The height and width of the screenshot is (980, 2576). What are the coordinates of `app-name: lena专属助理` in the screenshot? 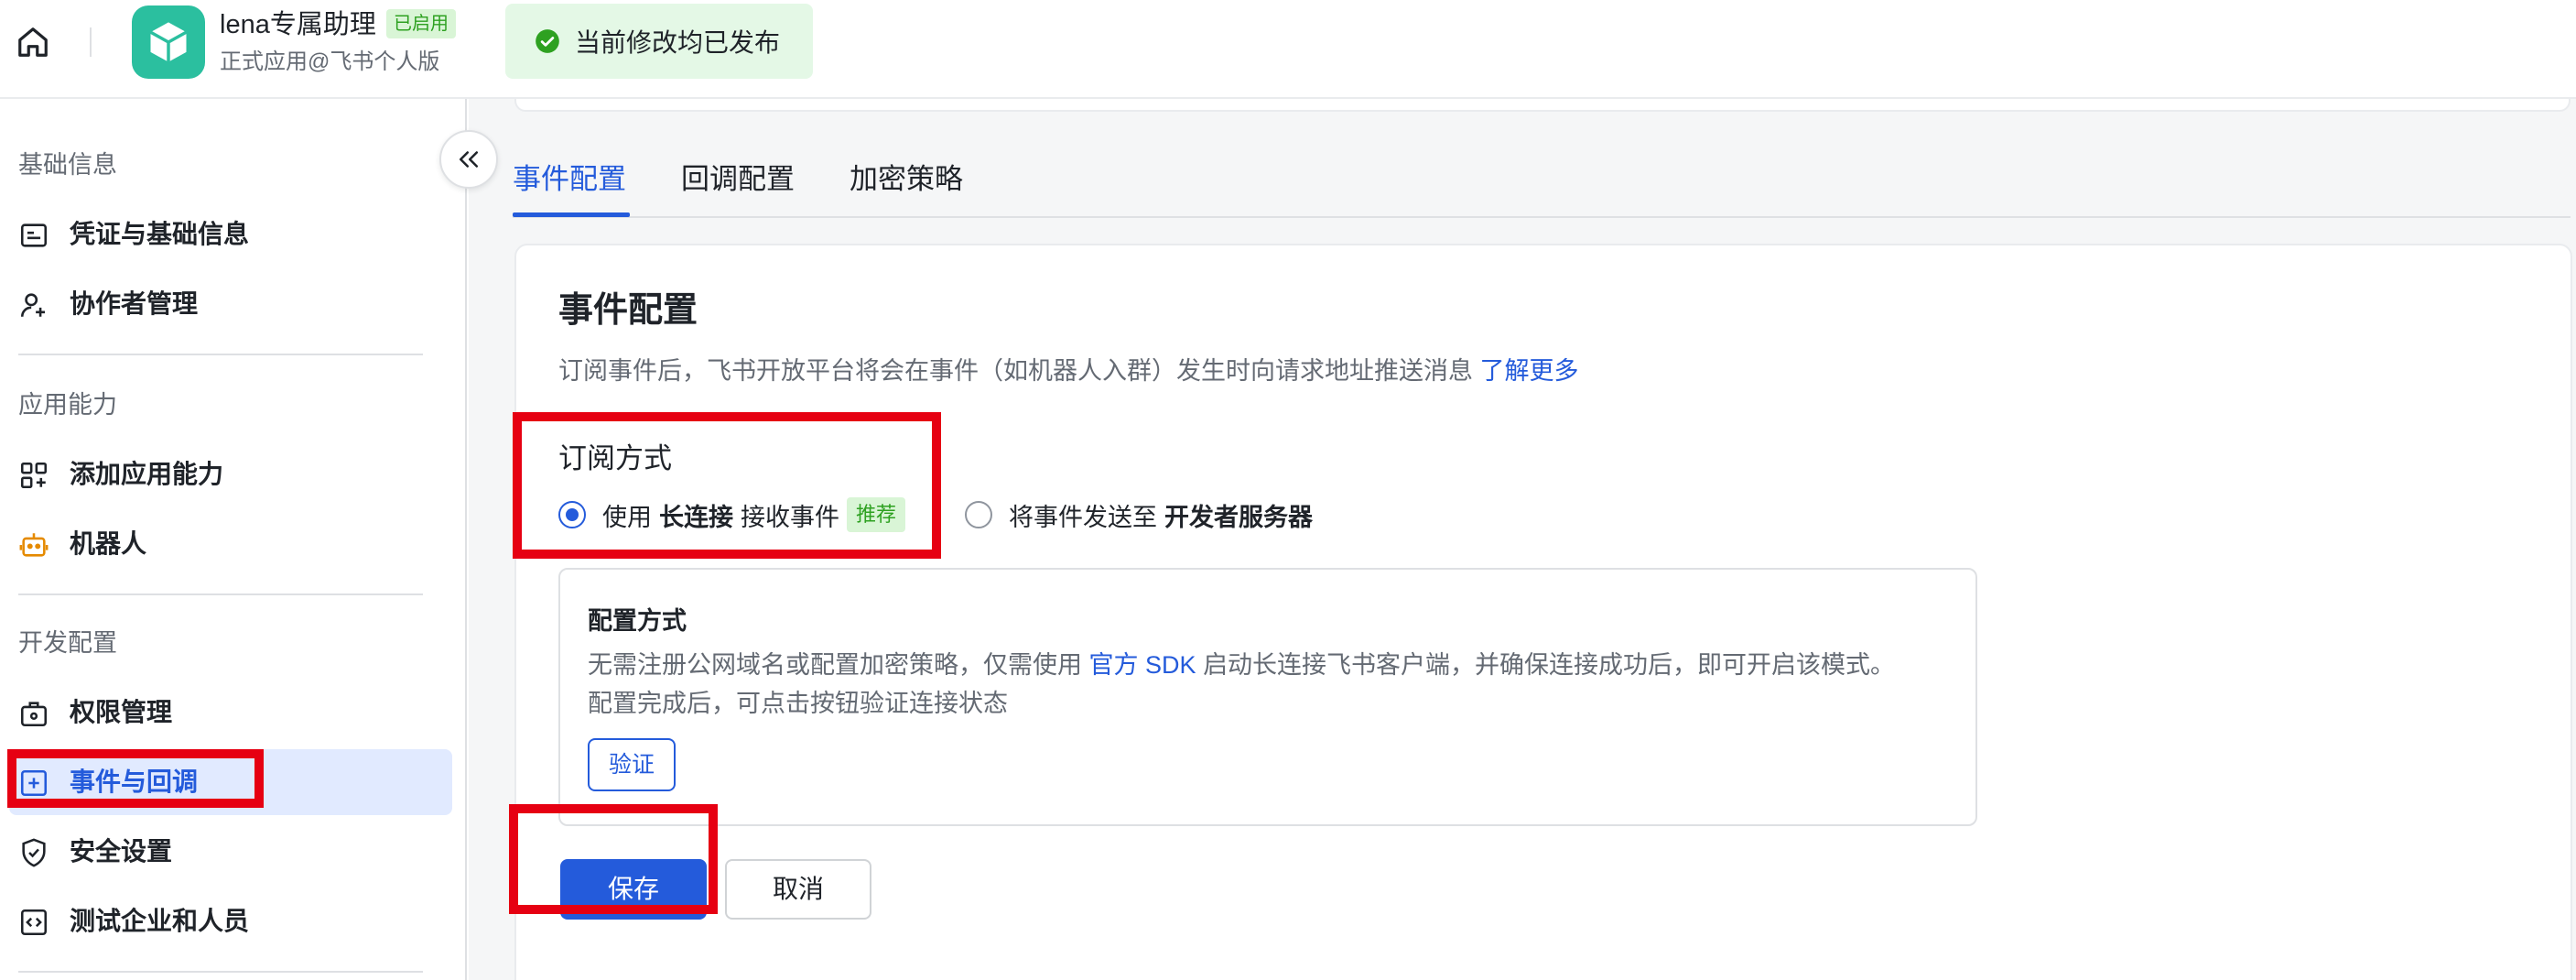 It's located at (298, 24).